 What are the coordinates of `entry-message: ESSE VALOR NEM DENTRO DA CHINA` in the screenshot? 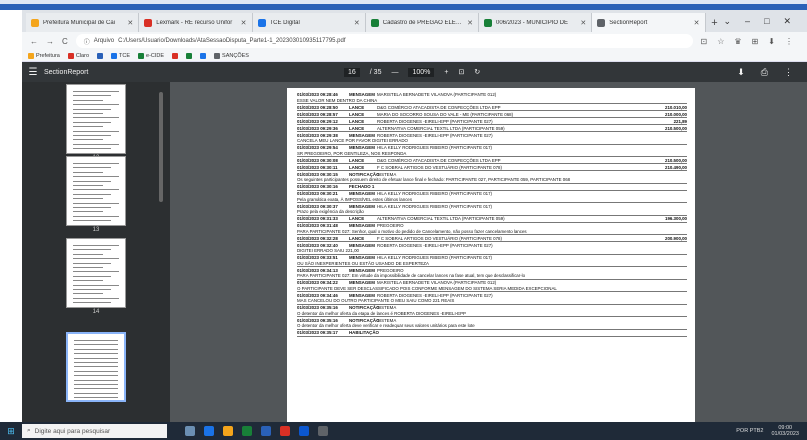 It's located at (492, 101).